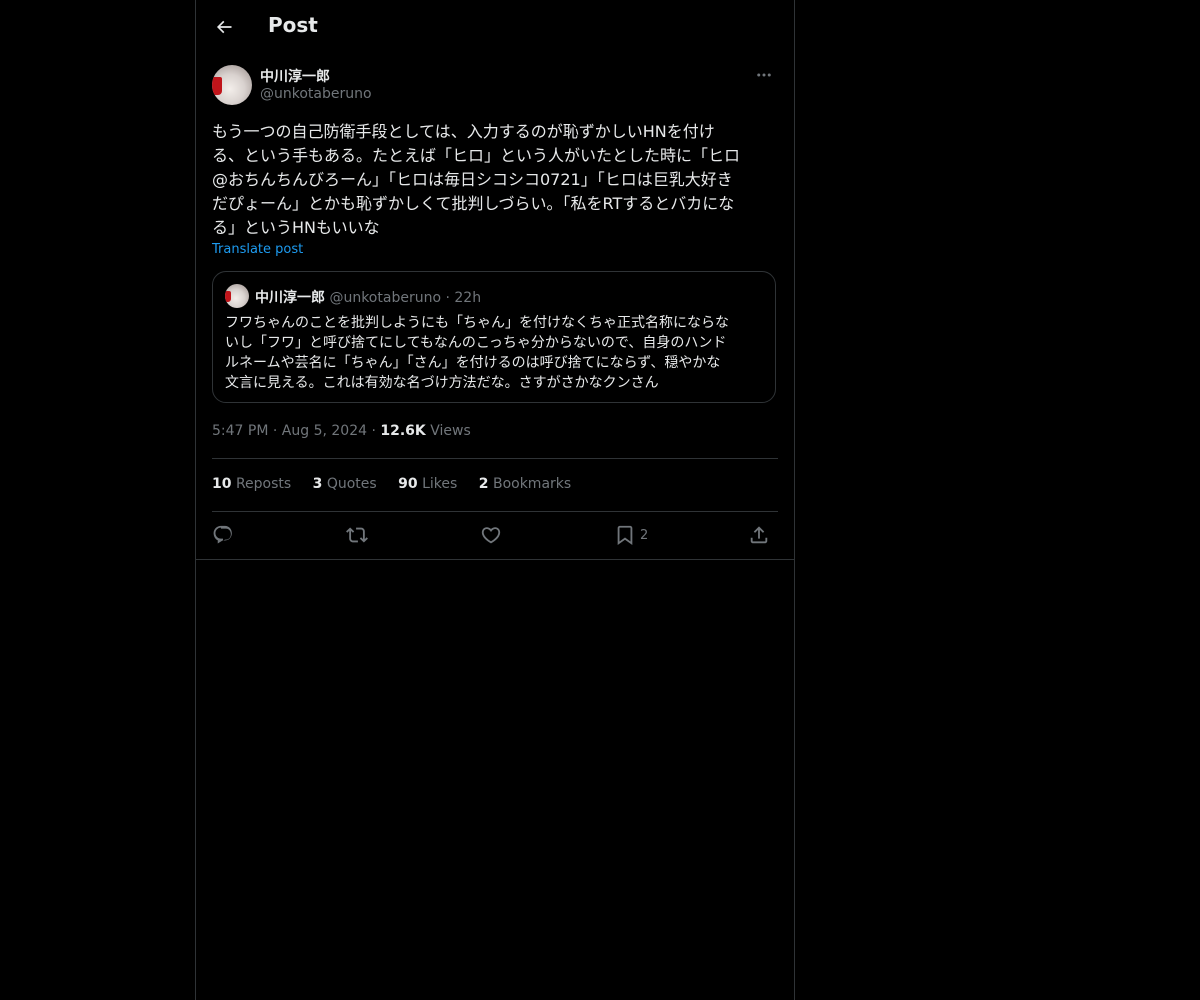 The width and height of the screenshot is (1200, 1000). What do you see at coordinates (324, 431) in the screenshot?
I see `post-date: Aug 5, 2024` at bounding box center [324, 431].